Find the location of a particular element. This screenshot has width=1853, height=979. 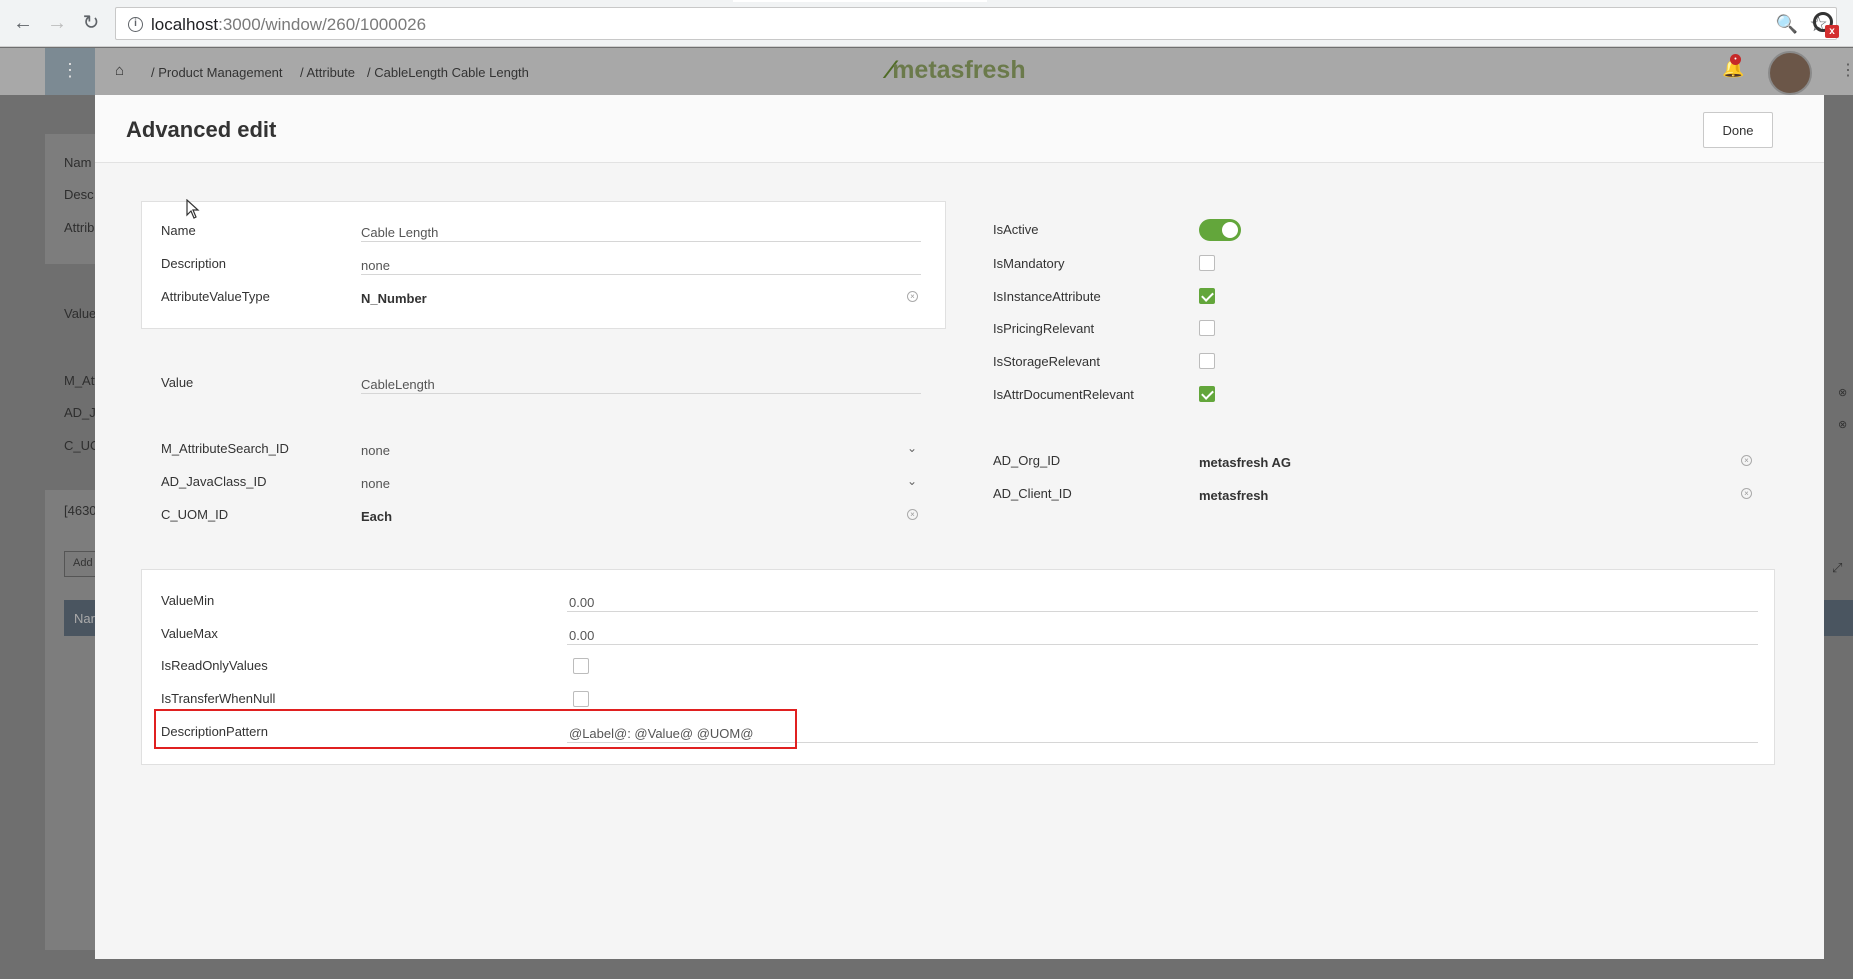

metasfresh-logo: ⁄metasfresh is located at coordinates (957, 70).